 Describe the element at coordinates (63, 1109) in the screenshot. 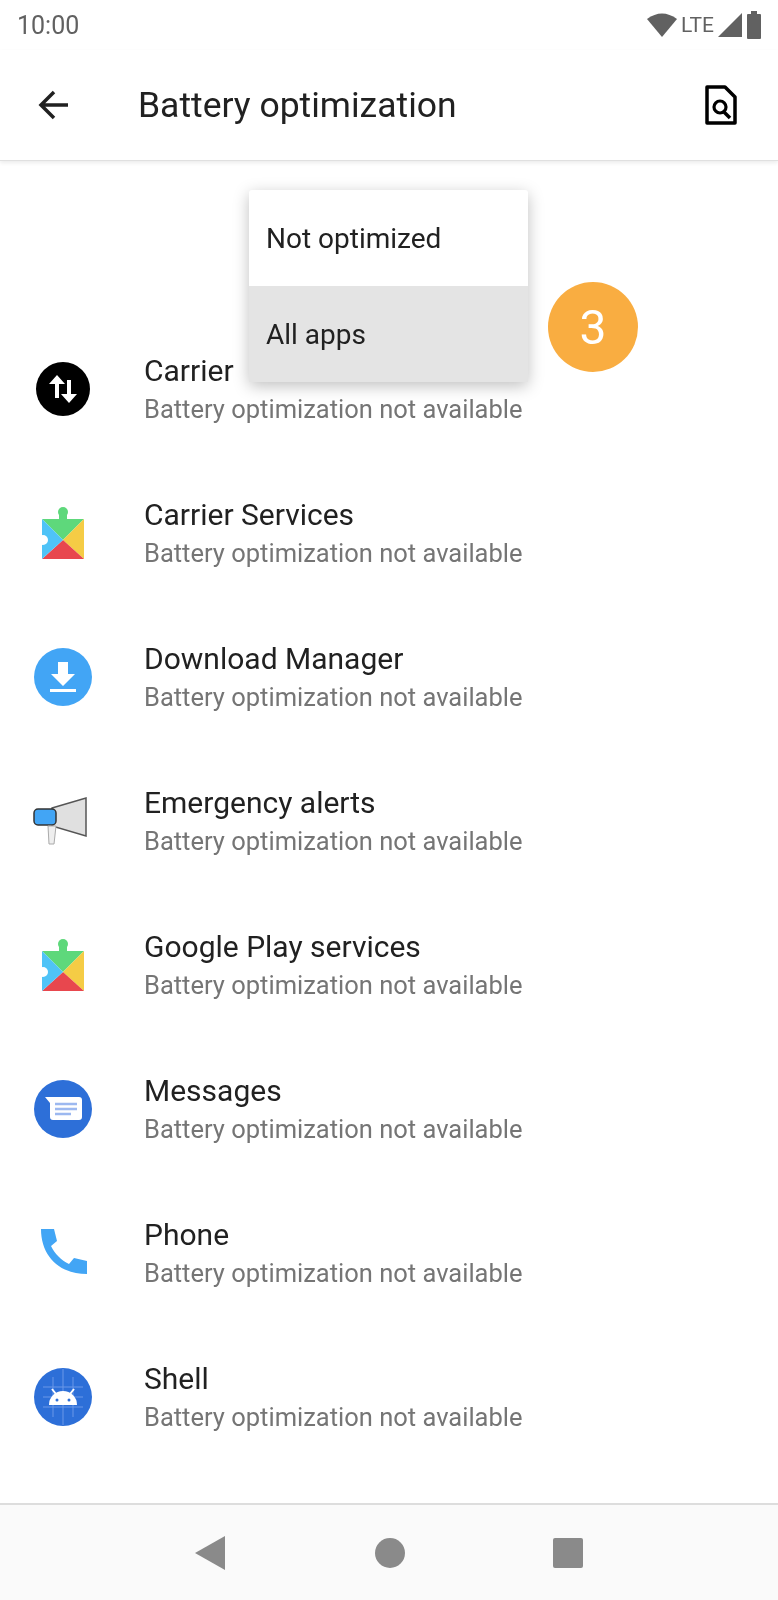

I see `chat-bubble-icon` at that location.